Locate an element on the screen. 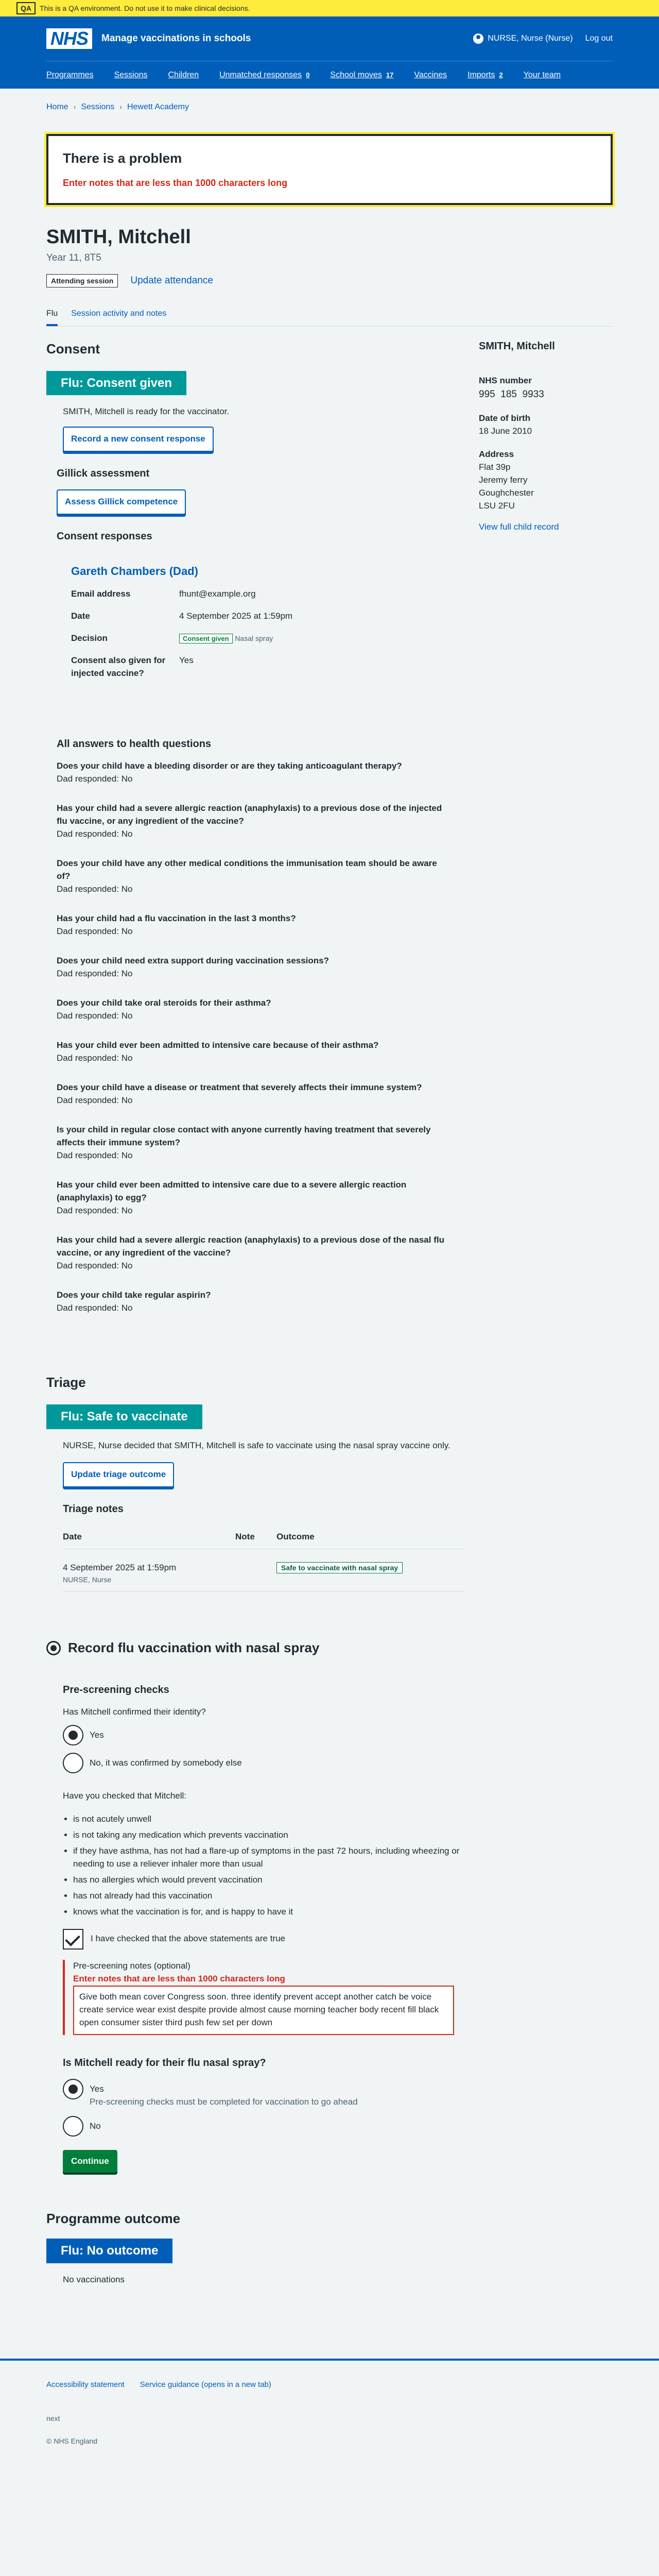 The width and height of the screenshot is (659, 2576). breadcrumb-home: Home is located at coordinates (57, 107).